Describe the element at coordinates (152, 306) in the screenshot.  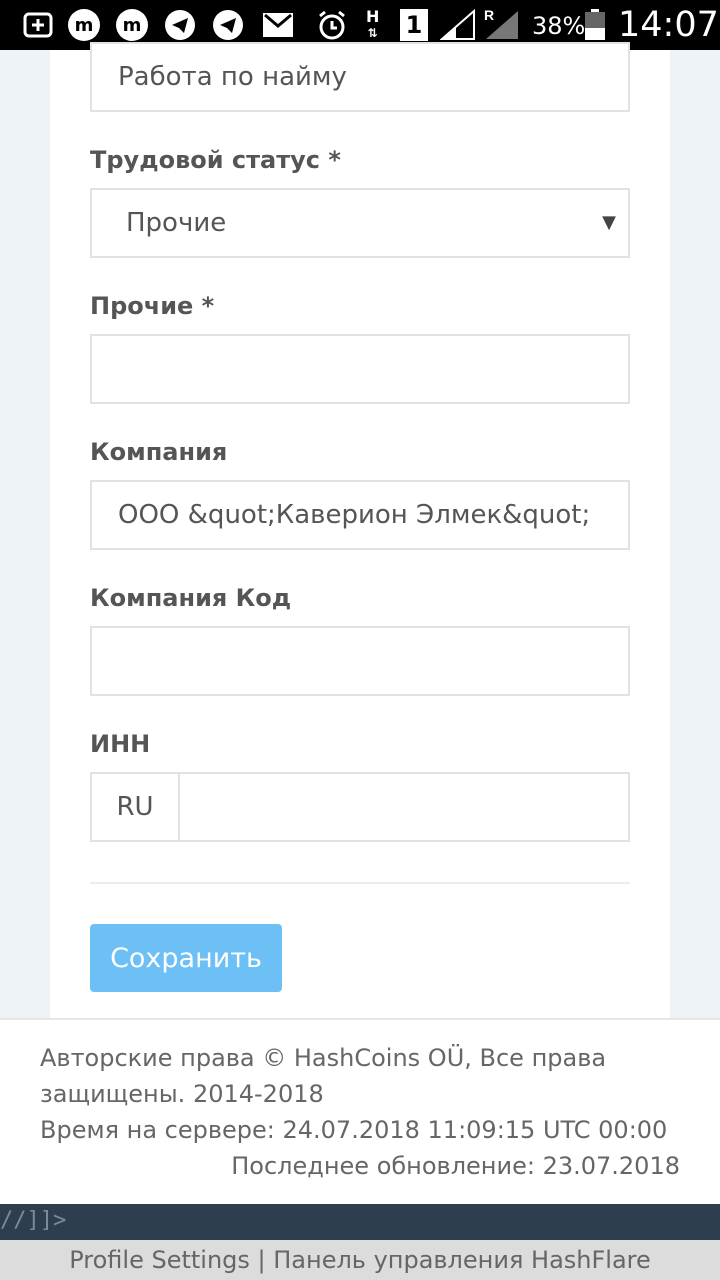
I see `other-label: Прочие *` at that location.